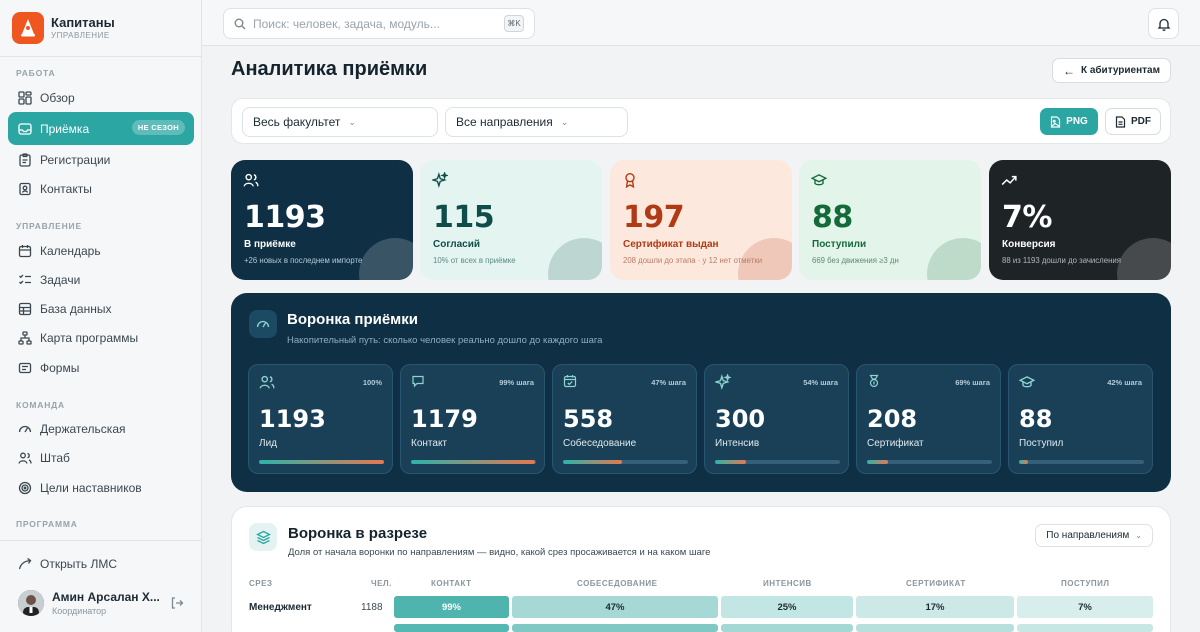 Image resolution: width=1200 pixels, height=632 pixels. What do you see at coordinates (320, 419) in the screenshot?
I see `funnel-stage-card: 100% 1193 Лид` at bounding box center [320, 419].